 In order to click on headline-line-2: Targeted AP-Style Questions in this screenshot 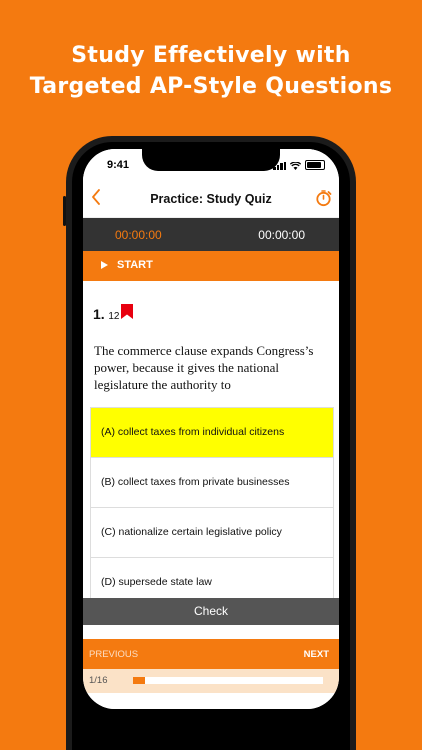, I will do `click(211, 86)`.